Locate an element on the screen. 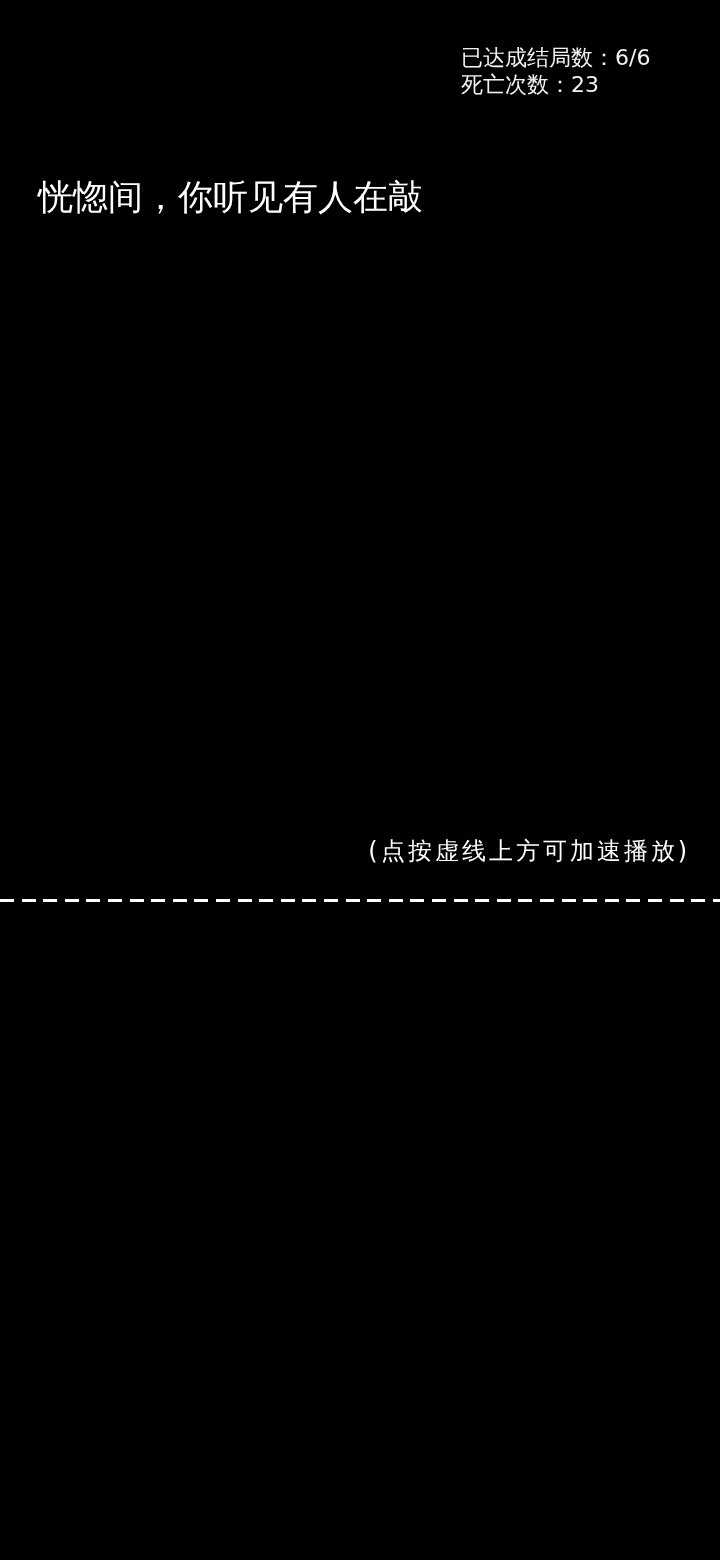 This screenshot has height=1560, width=720. counter-text: 死亡次数：23 is located at coordinates (530, 84).